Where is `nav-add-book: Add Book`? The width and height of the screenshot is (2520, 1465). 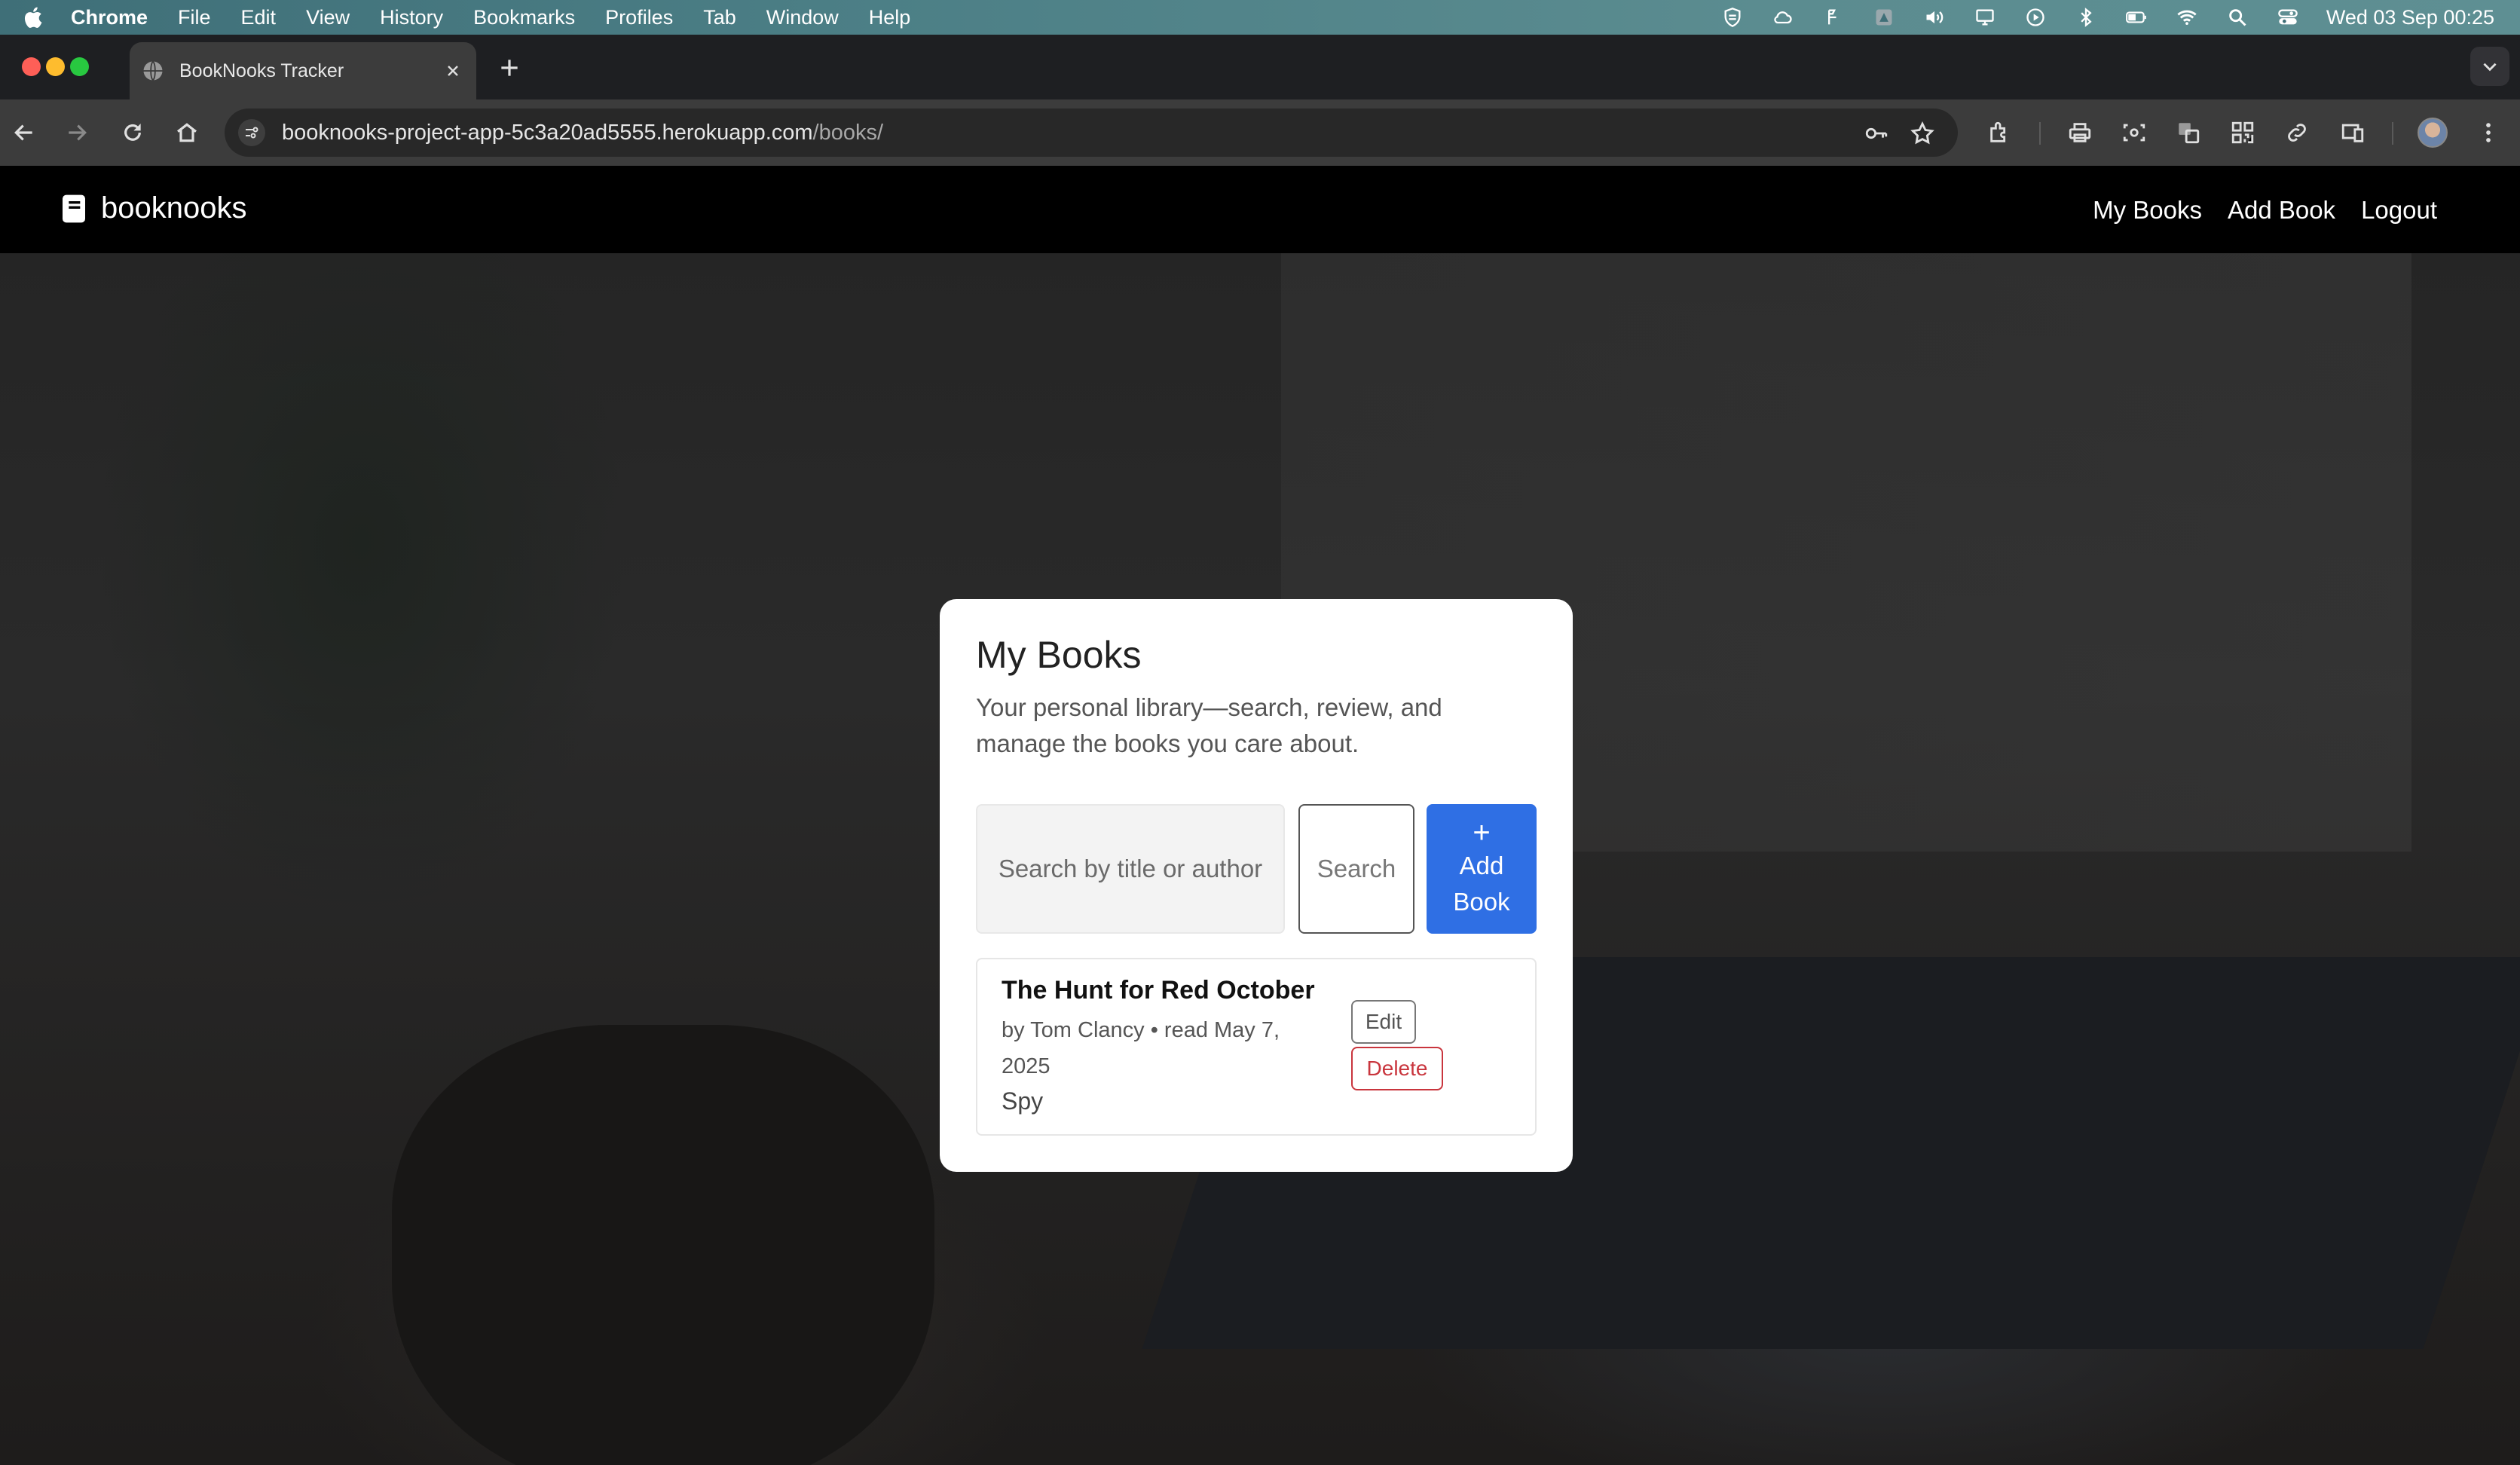 nav-add-book: Add Book is located at coordinates (2281, 210).